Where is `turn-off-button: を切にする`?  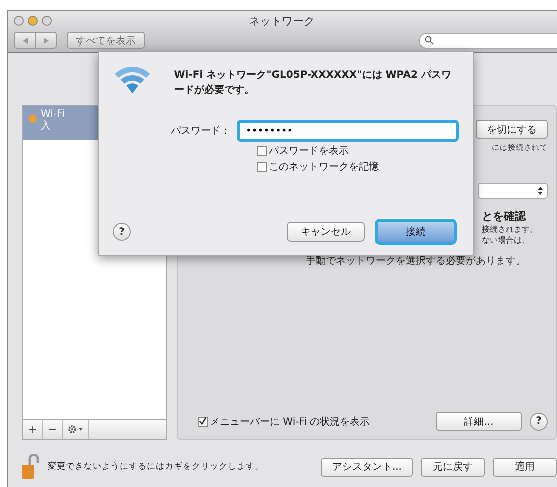 turn-off-button: を切にする is located at coordinates (512, 129).